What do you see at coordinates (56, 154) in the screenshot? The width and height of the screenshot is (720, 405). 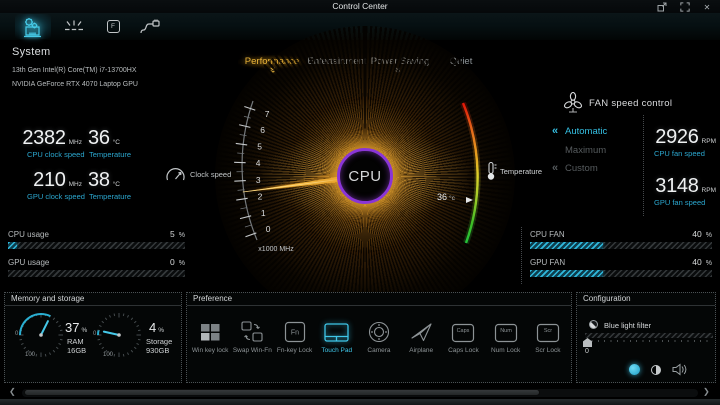 I see `cpu-clock-label: CPU clock speed` at bounding box center [56, 154].